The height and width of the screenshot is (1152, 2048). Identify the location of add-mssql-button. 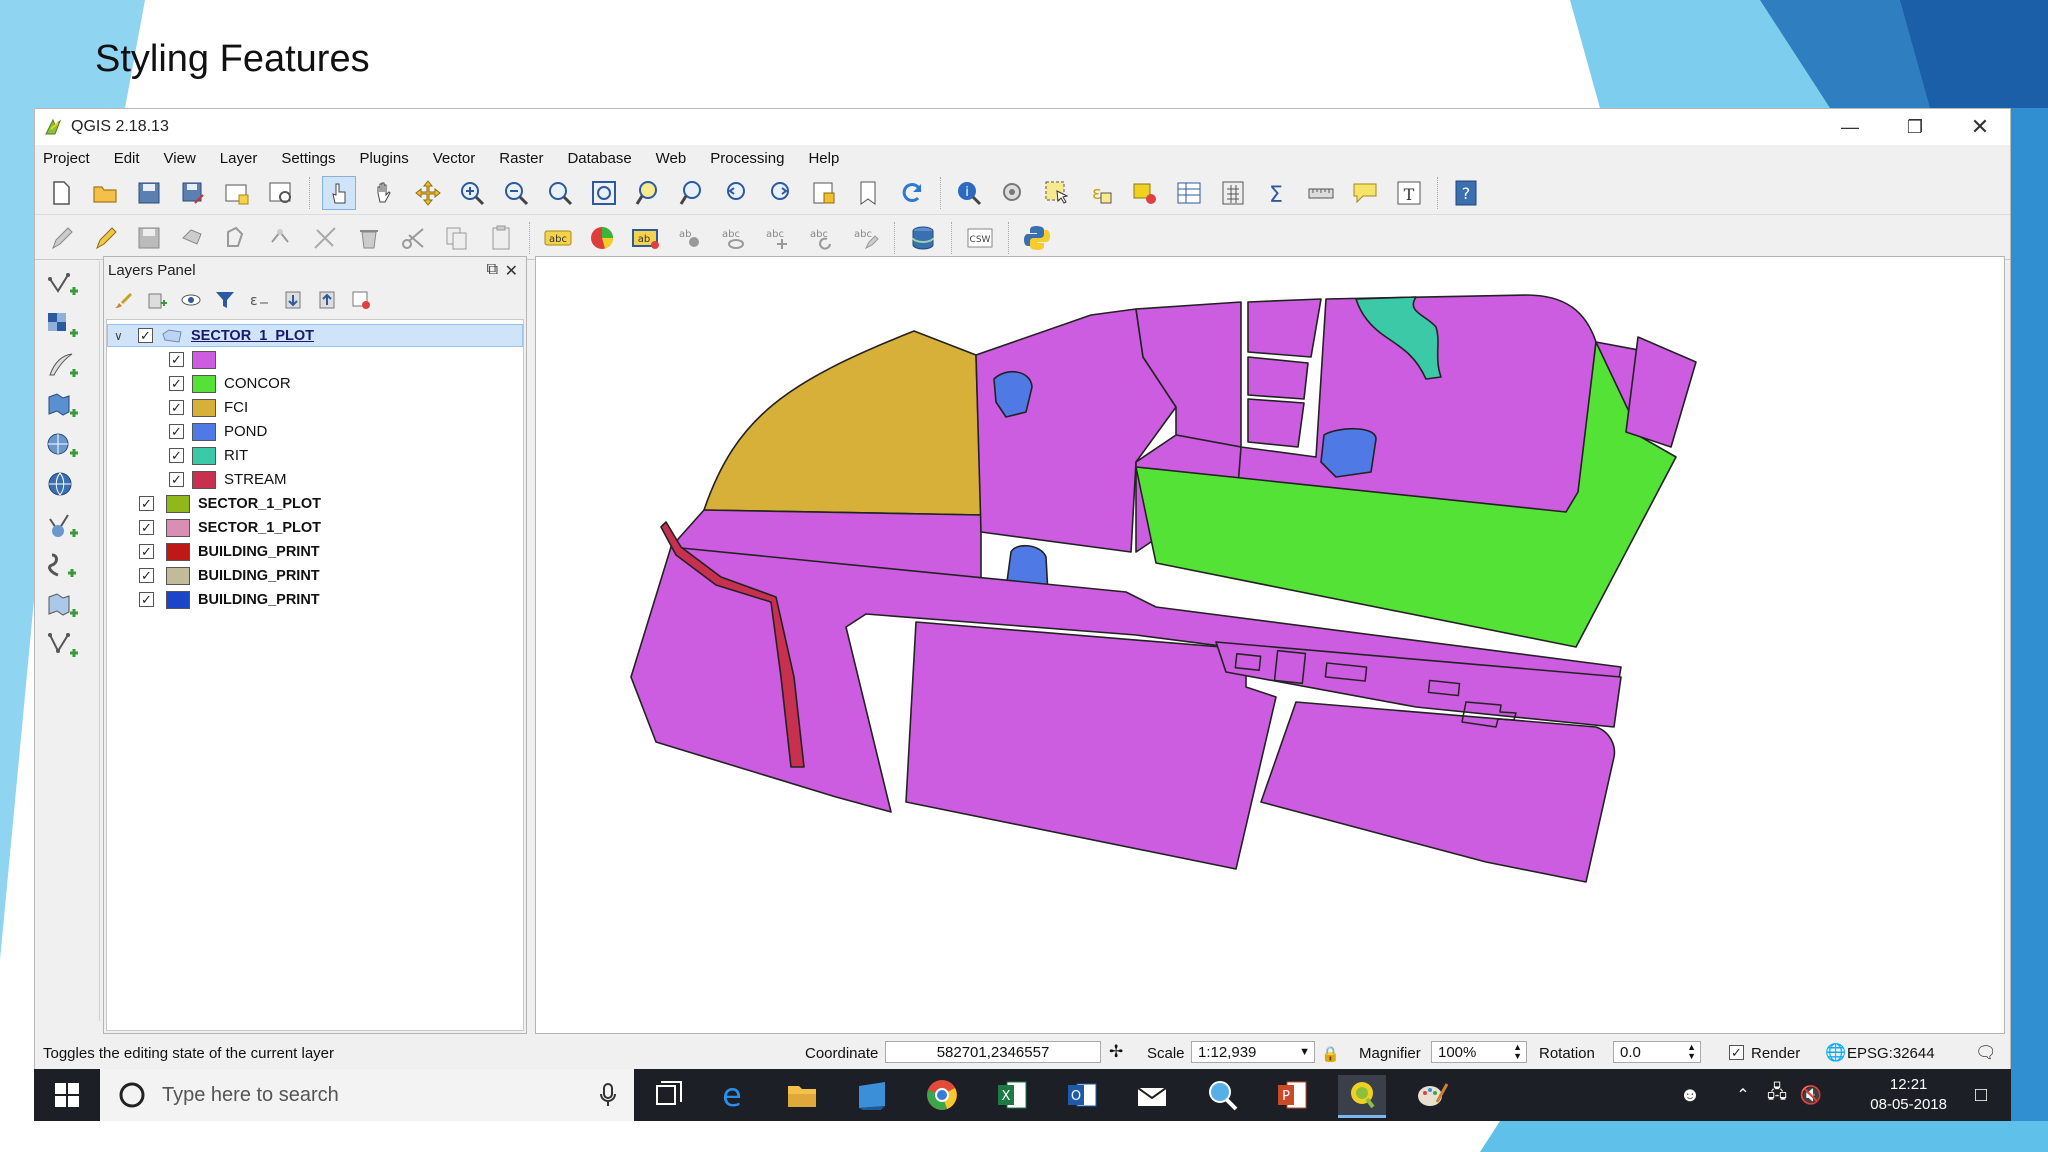
(63, 606).